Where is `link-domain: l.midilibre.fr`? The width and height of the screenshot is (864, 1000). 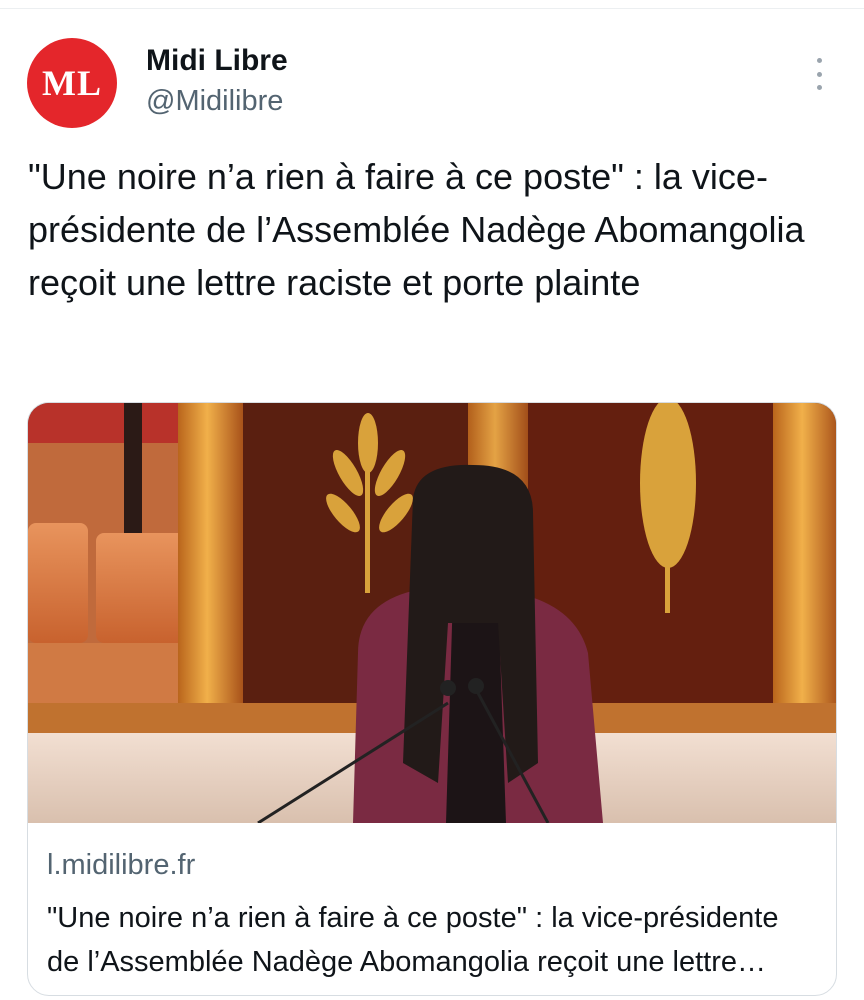
link-domain: l.midilibre.fr is located at coordinates (432, 865).